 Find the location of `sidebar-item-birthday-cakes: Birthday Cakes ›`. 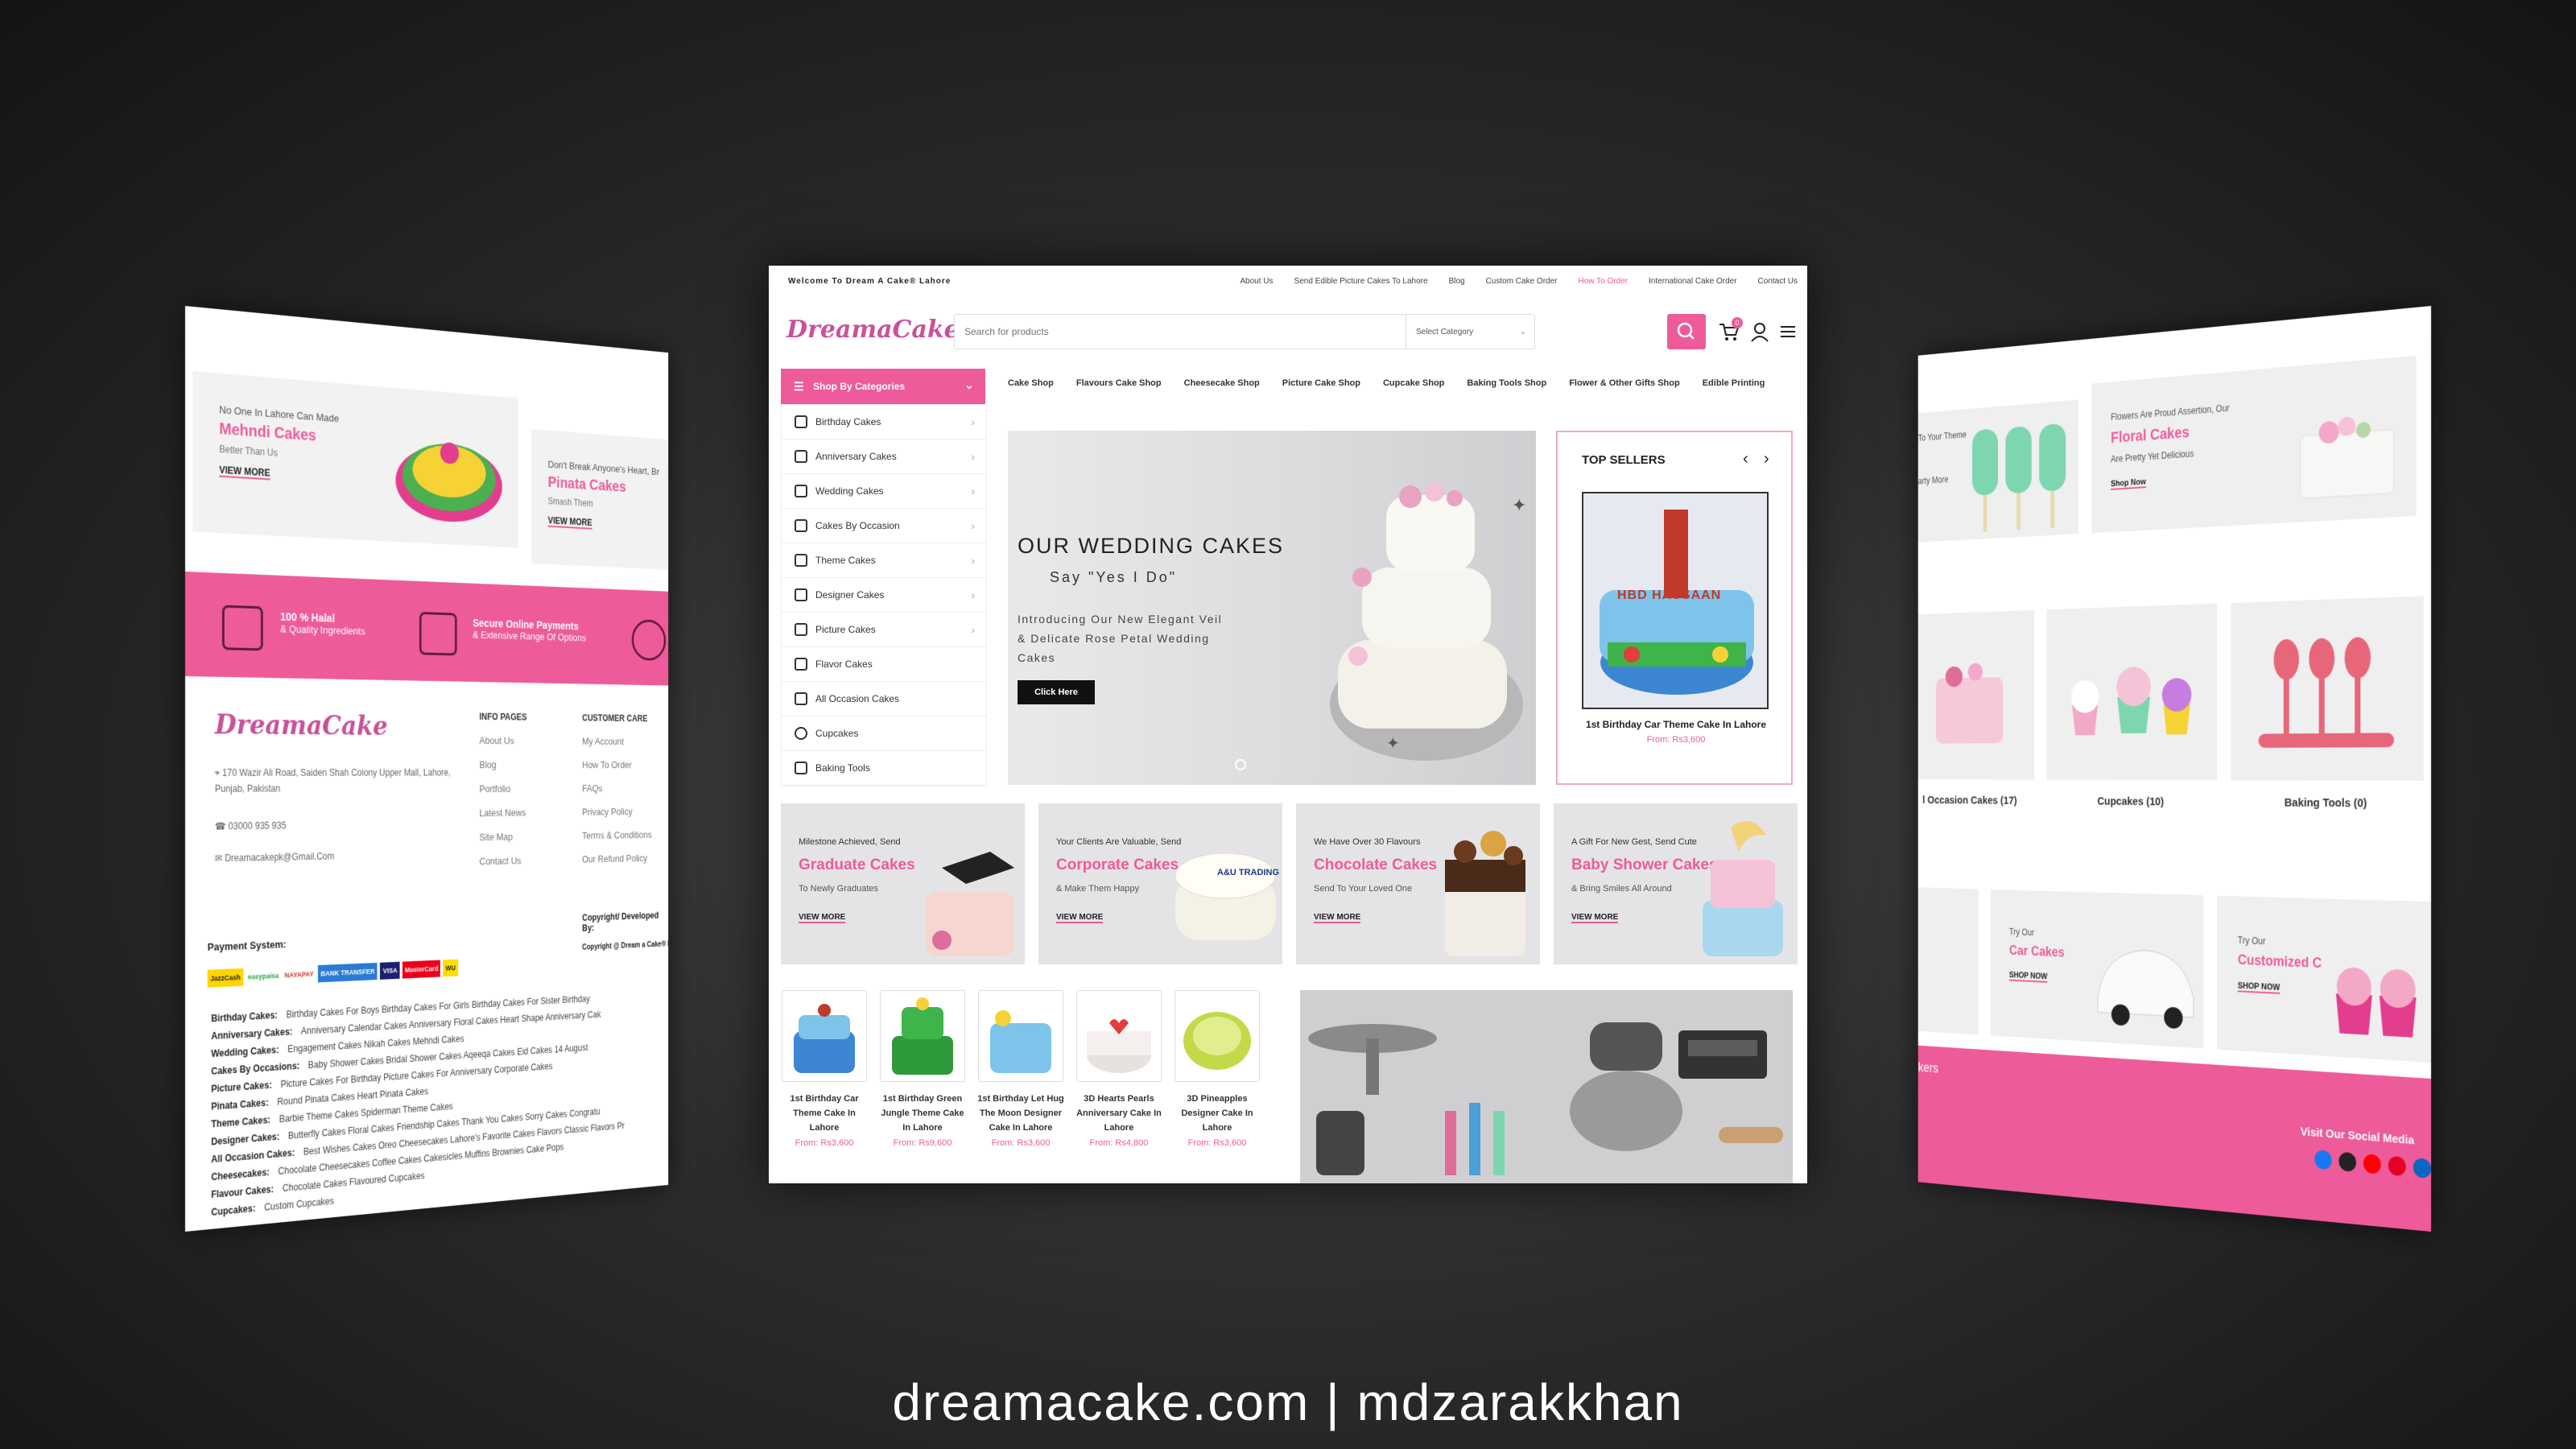

sidebar-item-birthday-cakes: Birthday Cakes › is located at coordinates (884, 422).